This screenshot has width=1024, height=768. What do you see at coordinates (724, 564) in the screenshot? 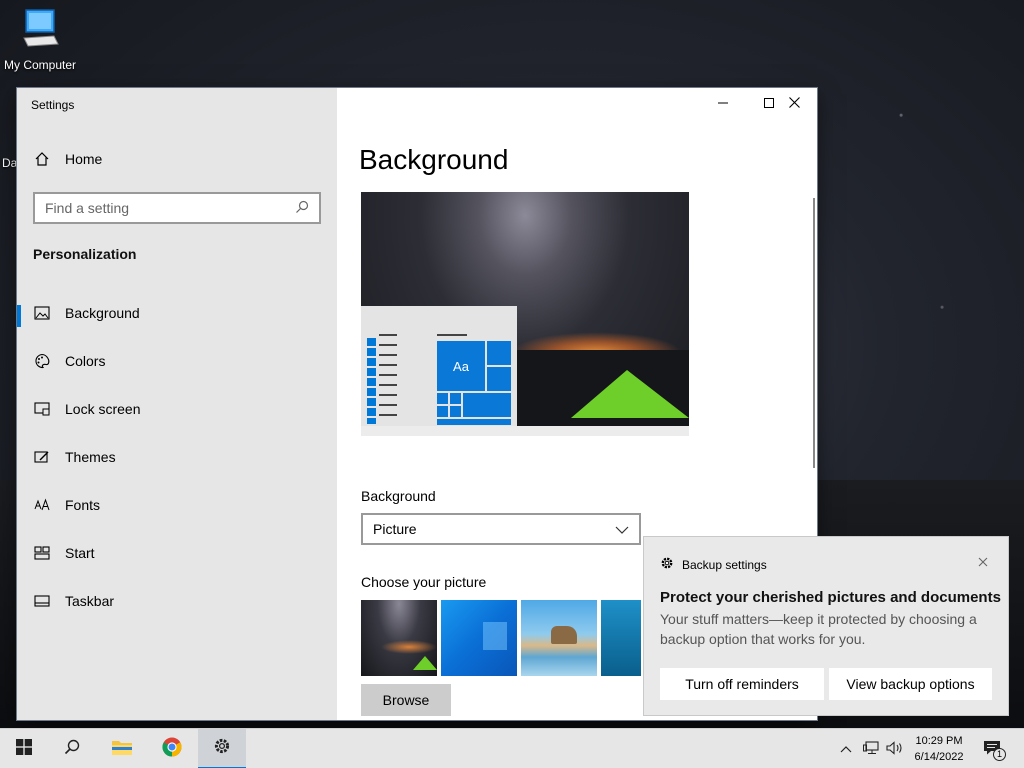
I see `toast-app-name: Backup settings` at bounding box center [724, 564].